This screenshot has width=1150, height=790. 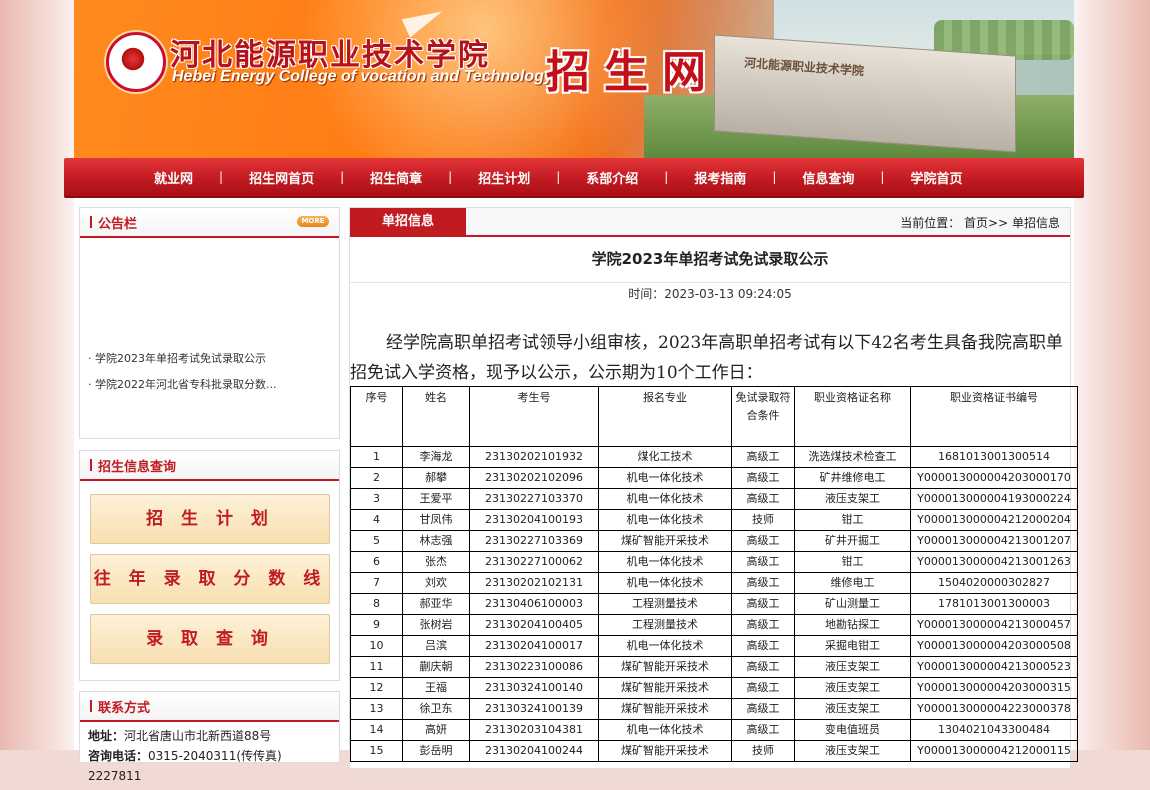 I want to click on address-label: 地址：, so click(x=106, y=736).